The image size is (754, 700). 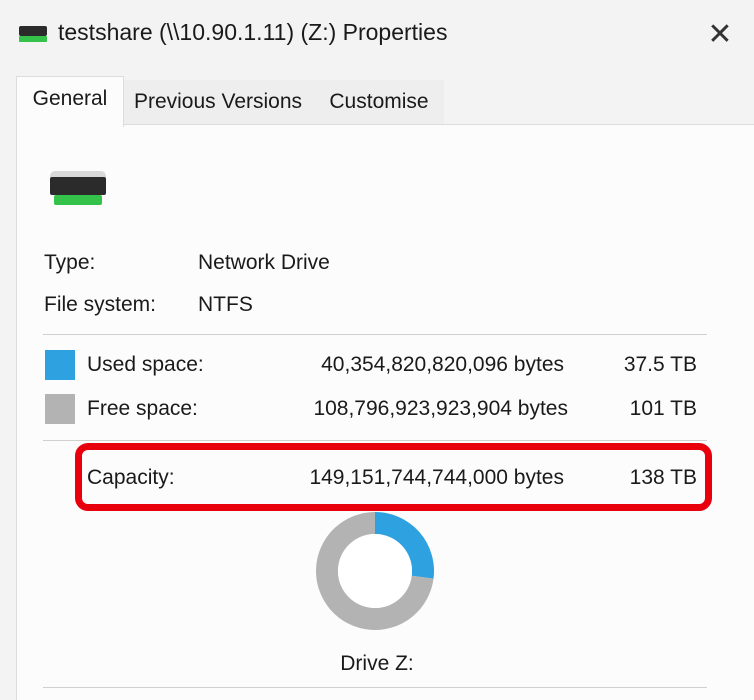 What do you see at coordinates (60, 409) in the screenshot?
I see `free-space-swatch` at bounding box center [60, 409].